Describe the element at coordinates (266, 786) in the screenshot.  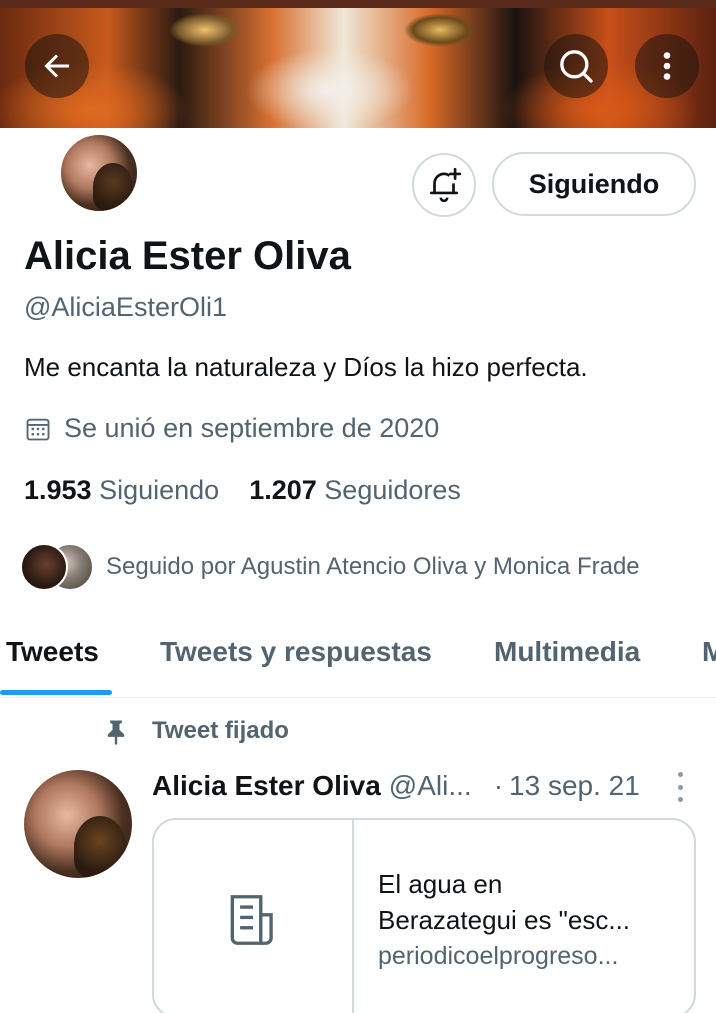
I see `tweet-author-name: Alicia Ester Oliva` at that location.